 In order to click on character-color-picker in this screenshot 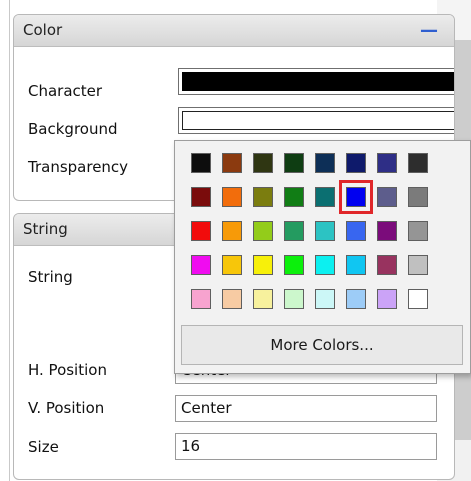, I will do `click(316, 81)`.